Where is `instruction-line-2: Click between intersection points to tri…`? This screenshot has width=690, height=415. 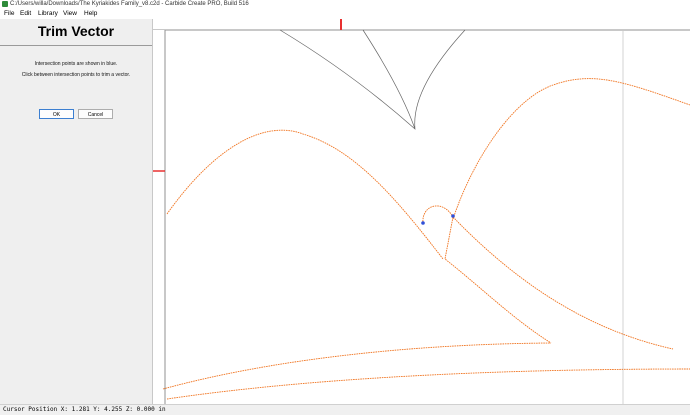
instruction-line-2: Click between intersection points to tri… is located at coordinates (76, 75).